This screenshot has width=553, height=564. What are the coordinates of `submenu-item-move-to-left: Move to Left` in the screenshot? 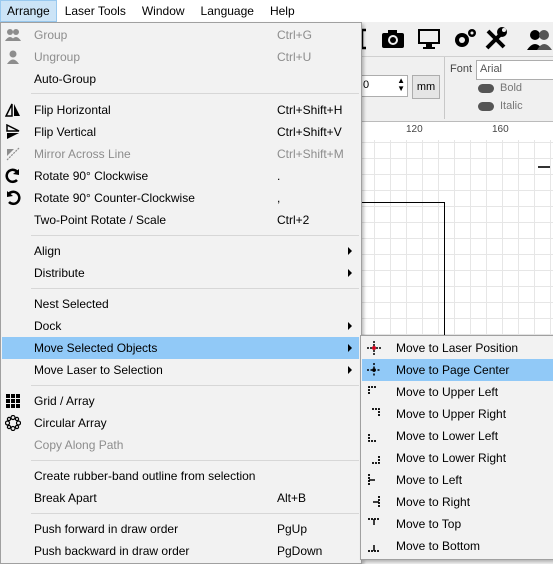 It's located at (457, 480).